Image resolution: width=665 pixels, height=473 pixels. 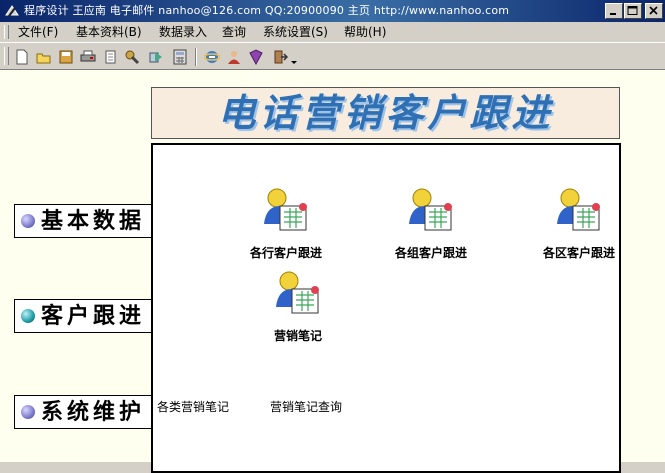 I want to click on menu-query: 查询, so click(x=234, y=32).